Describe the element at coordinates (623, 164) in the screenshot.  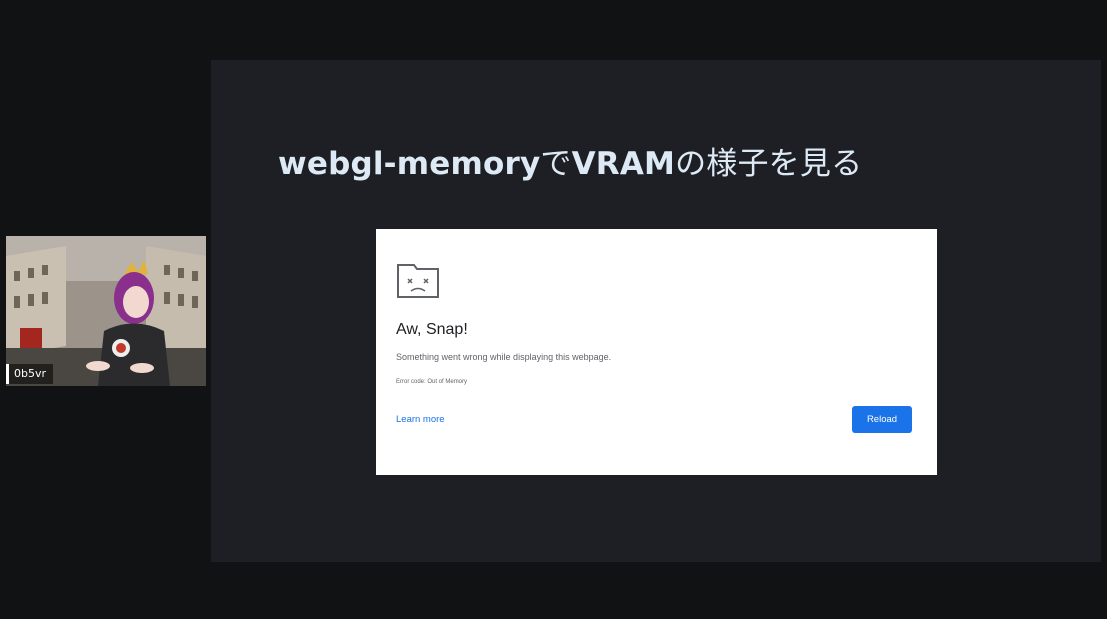
I see `slide-title-part: VRAM` at that location.